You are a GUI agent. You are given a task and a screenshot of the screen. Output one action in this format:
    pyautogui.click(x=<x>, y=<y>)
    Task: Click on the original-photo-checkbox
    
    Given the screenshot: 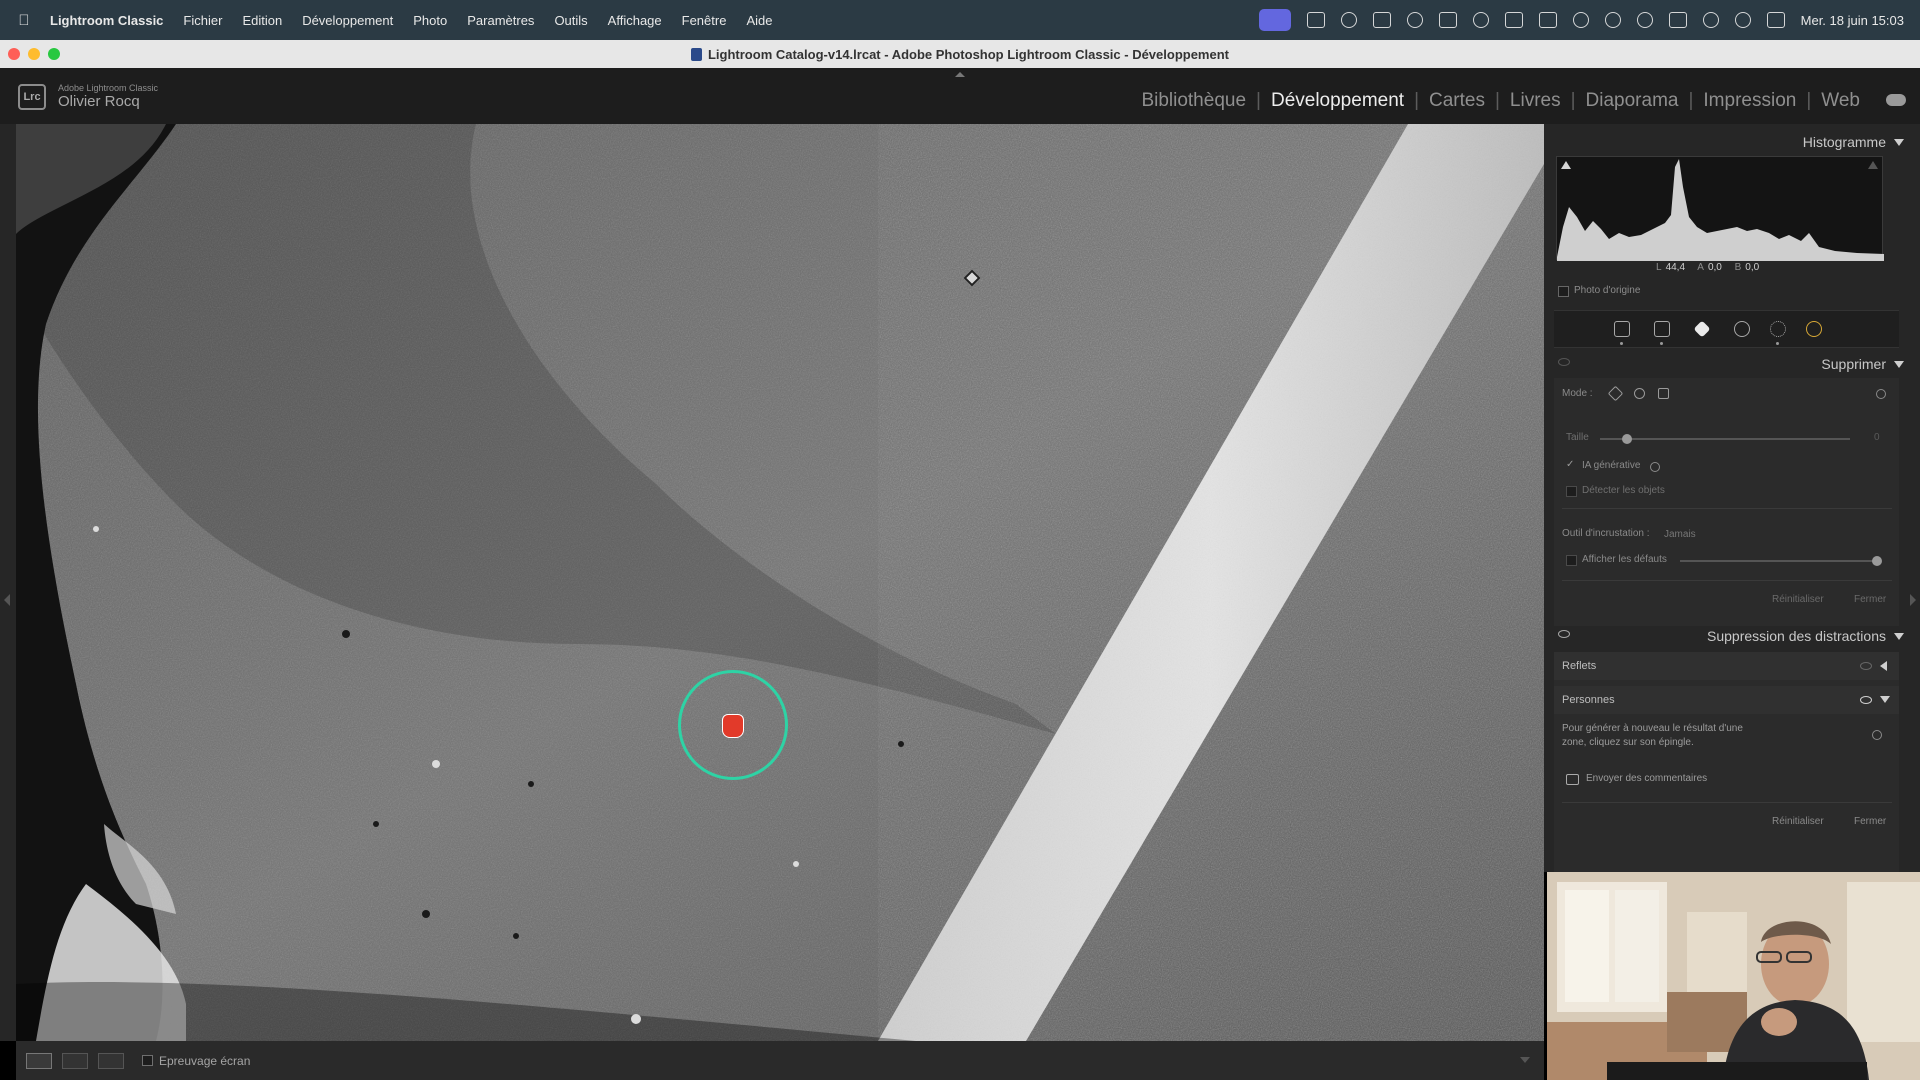 What is the action you would take?
    pyautogui.click(x=1563, y=291)
    